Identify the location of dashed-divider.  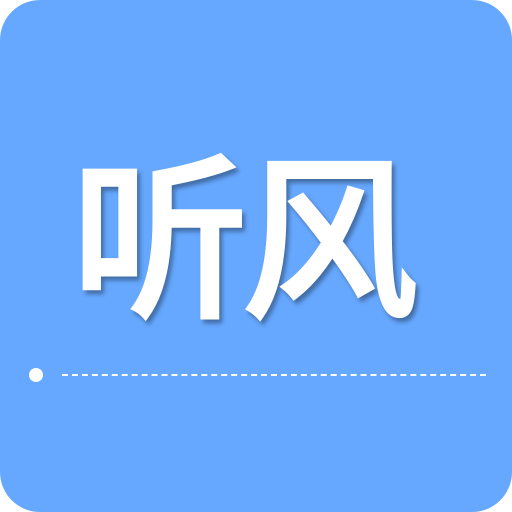
(274, 375).